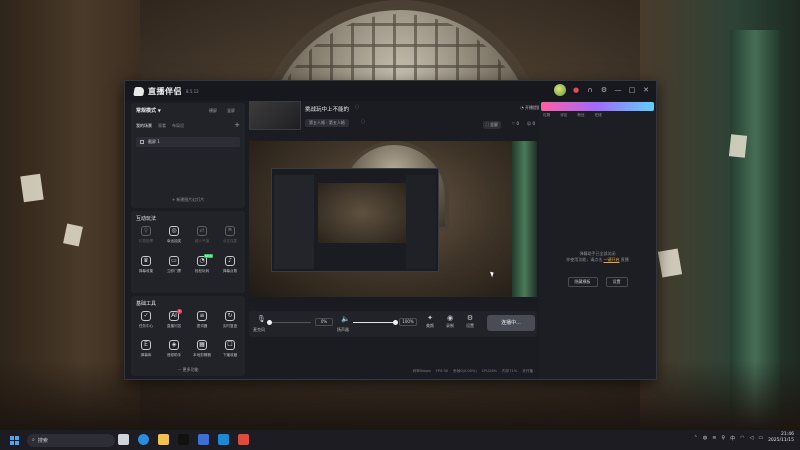 The image size is (800, 450). Describe the element at coordinates (202, 349) in the screenshot. I see `tool-local-clip: ▦ 本地剪辑器` at that location.